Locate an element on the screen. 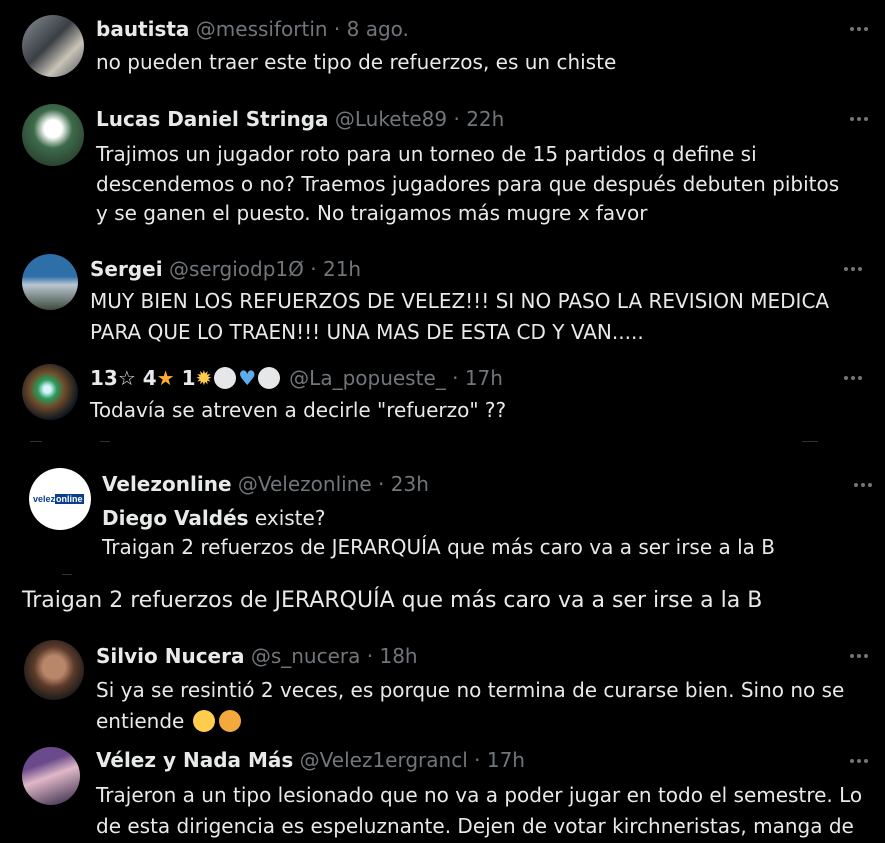 The image size is (885, 843). user-handle: @Velez1ergrancl is located at coordinates (384, 760).